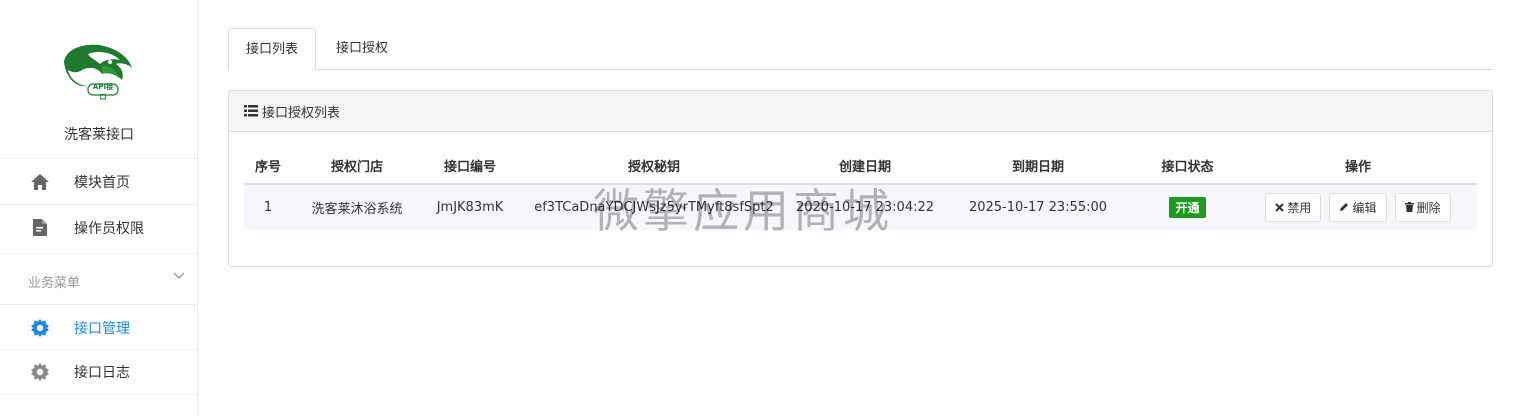 Image resolution: width=1521 pixels, height=416 pixels. What do you see at coordinates (179, 276) in the screenshot?
I see `chevron-down-icon` at bounding box center [179, 276].